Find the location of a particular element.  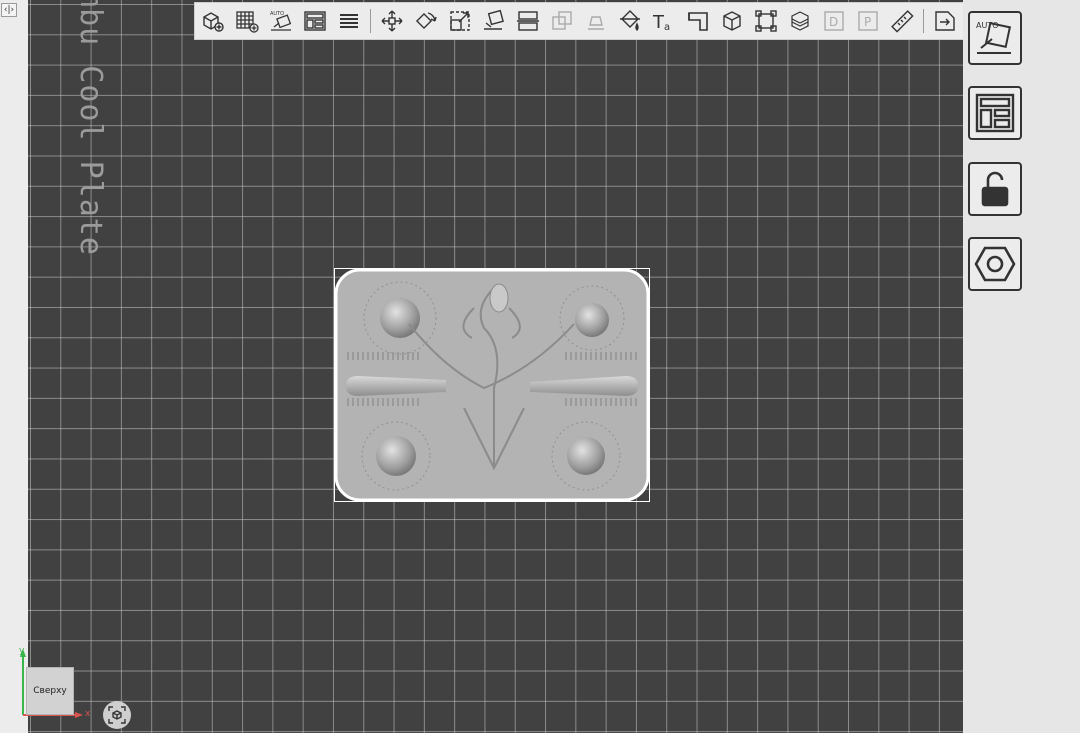

unlock-icon is located at coordinates (995, 189).